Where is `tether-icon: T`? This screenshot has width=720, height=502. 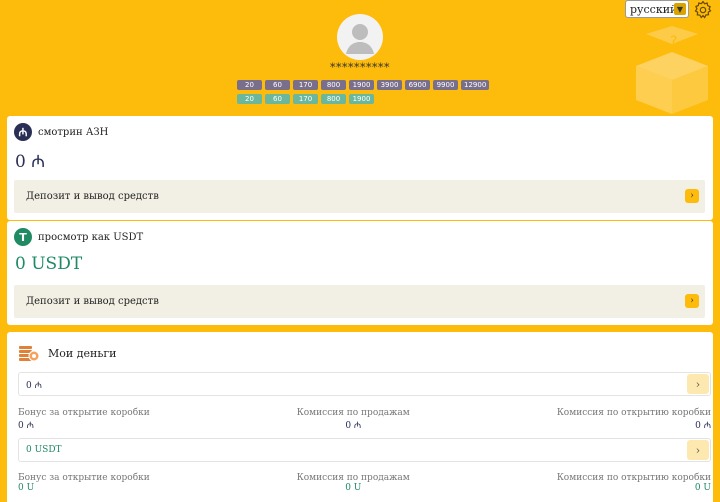
tether-icon: T is located at coordinates (23, 237).